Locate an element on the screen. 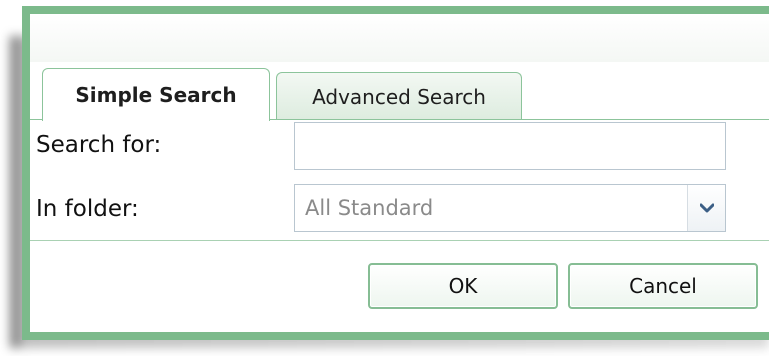  cancel-button-label: Cancel is located at coordinates (663, 286).